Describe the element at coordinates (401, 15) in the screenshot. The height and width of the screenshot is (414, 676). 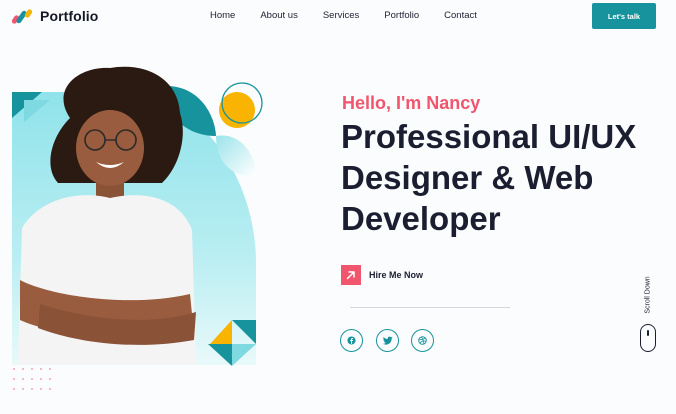
I see `nav-portfolio: Portfolio` at that location.